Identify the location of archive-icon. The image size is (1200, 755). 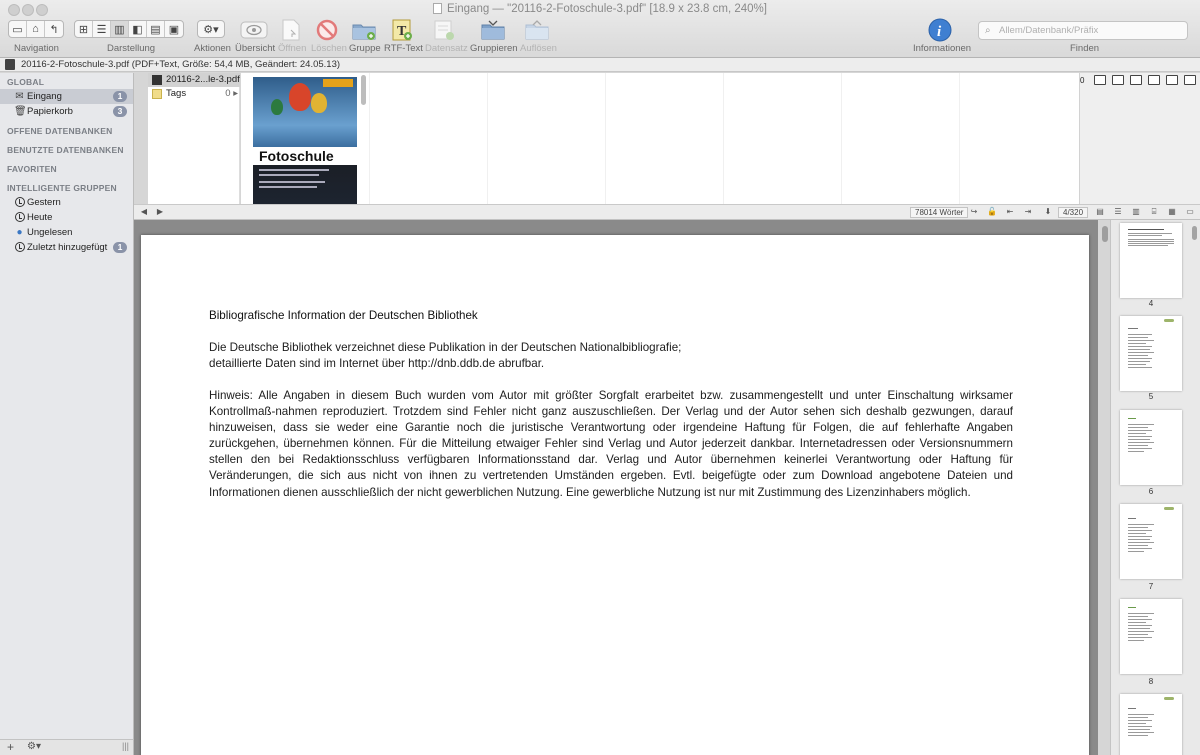
(1154, 80).